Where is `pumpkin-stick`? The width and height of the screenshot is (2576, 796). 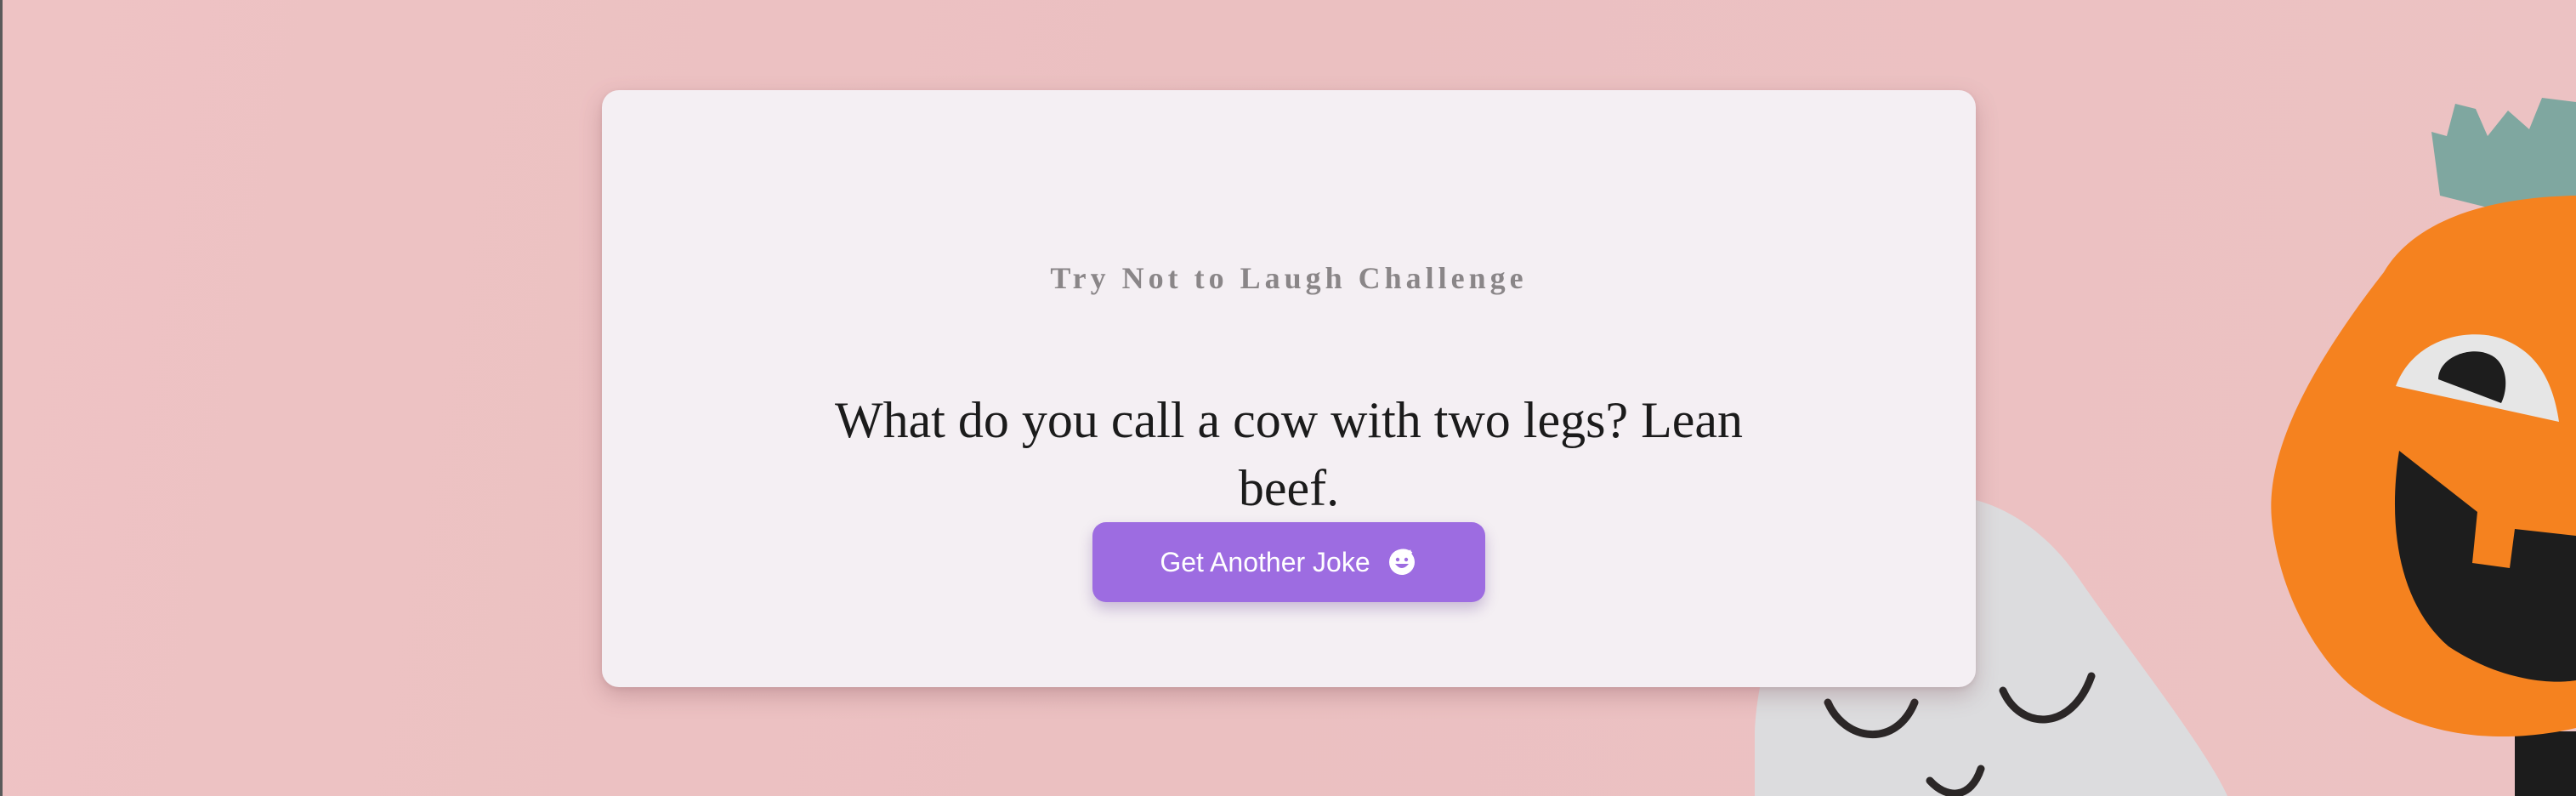
pumpkin-stick is located at coordinates (2545, 763).